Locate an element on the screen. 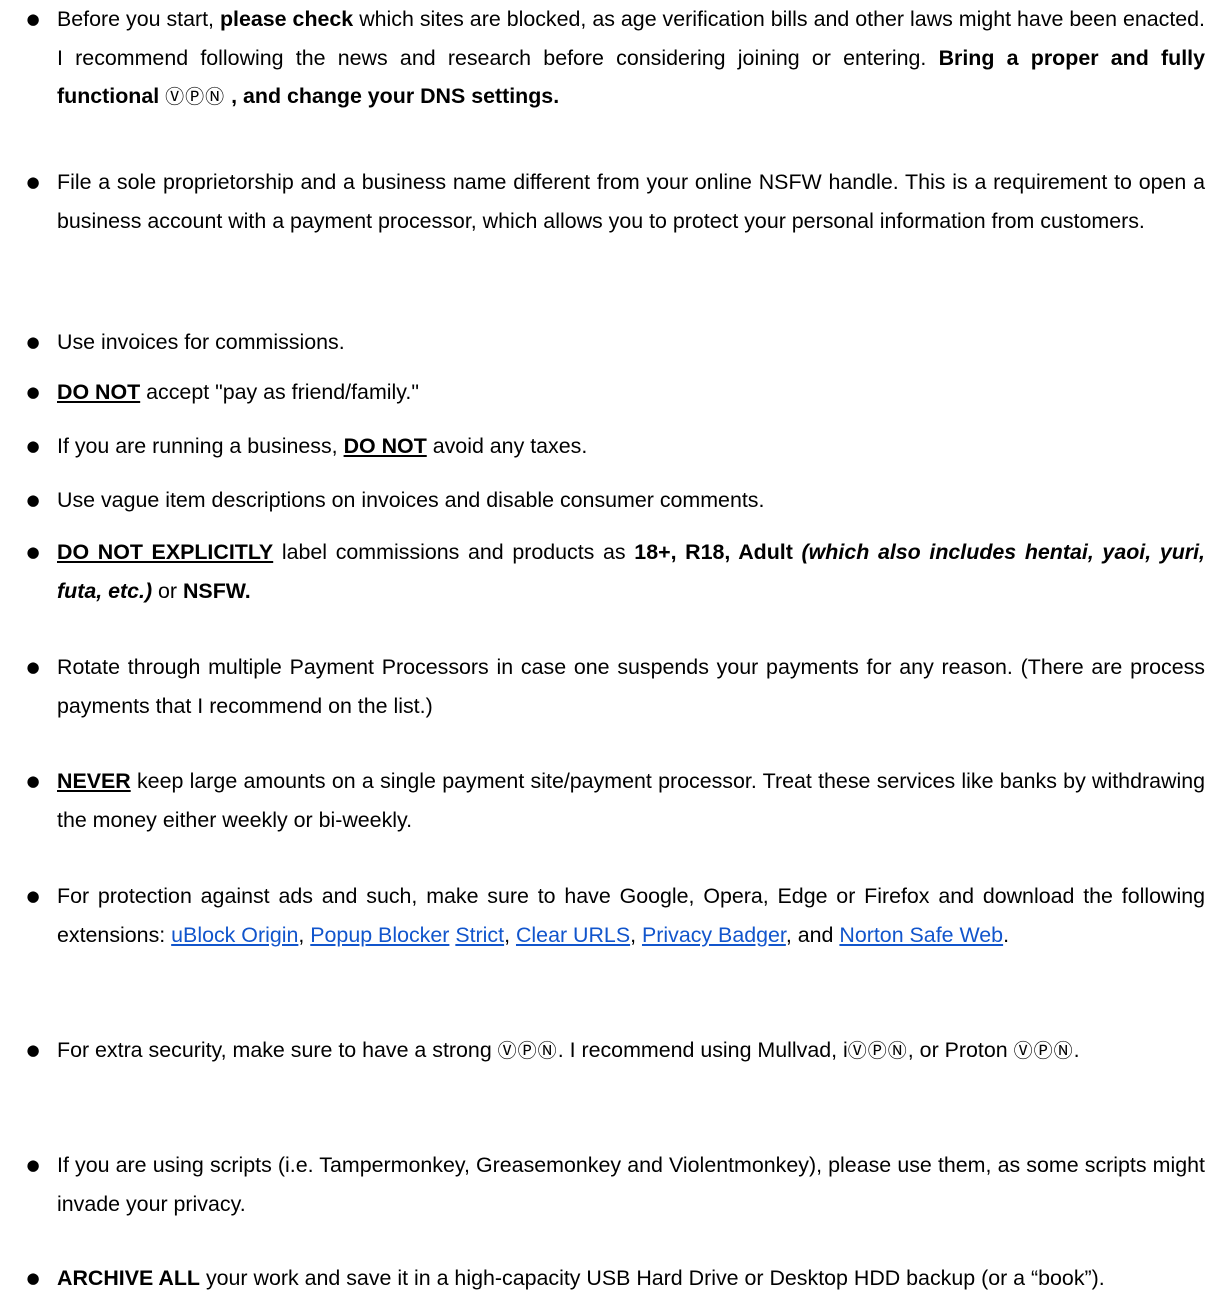 Image resolution: width=1218 pixels, height=1301 pixels. text-run: , and is located at coordinates (812, 934).